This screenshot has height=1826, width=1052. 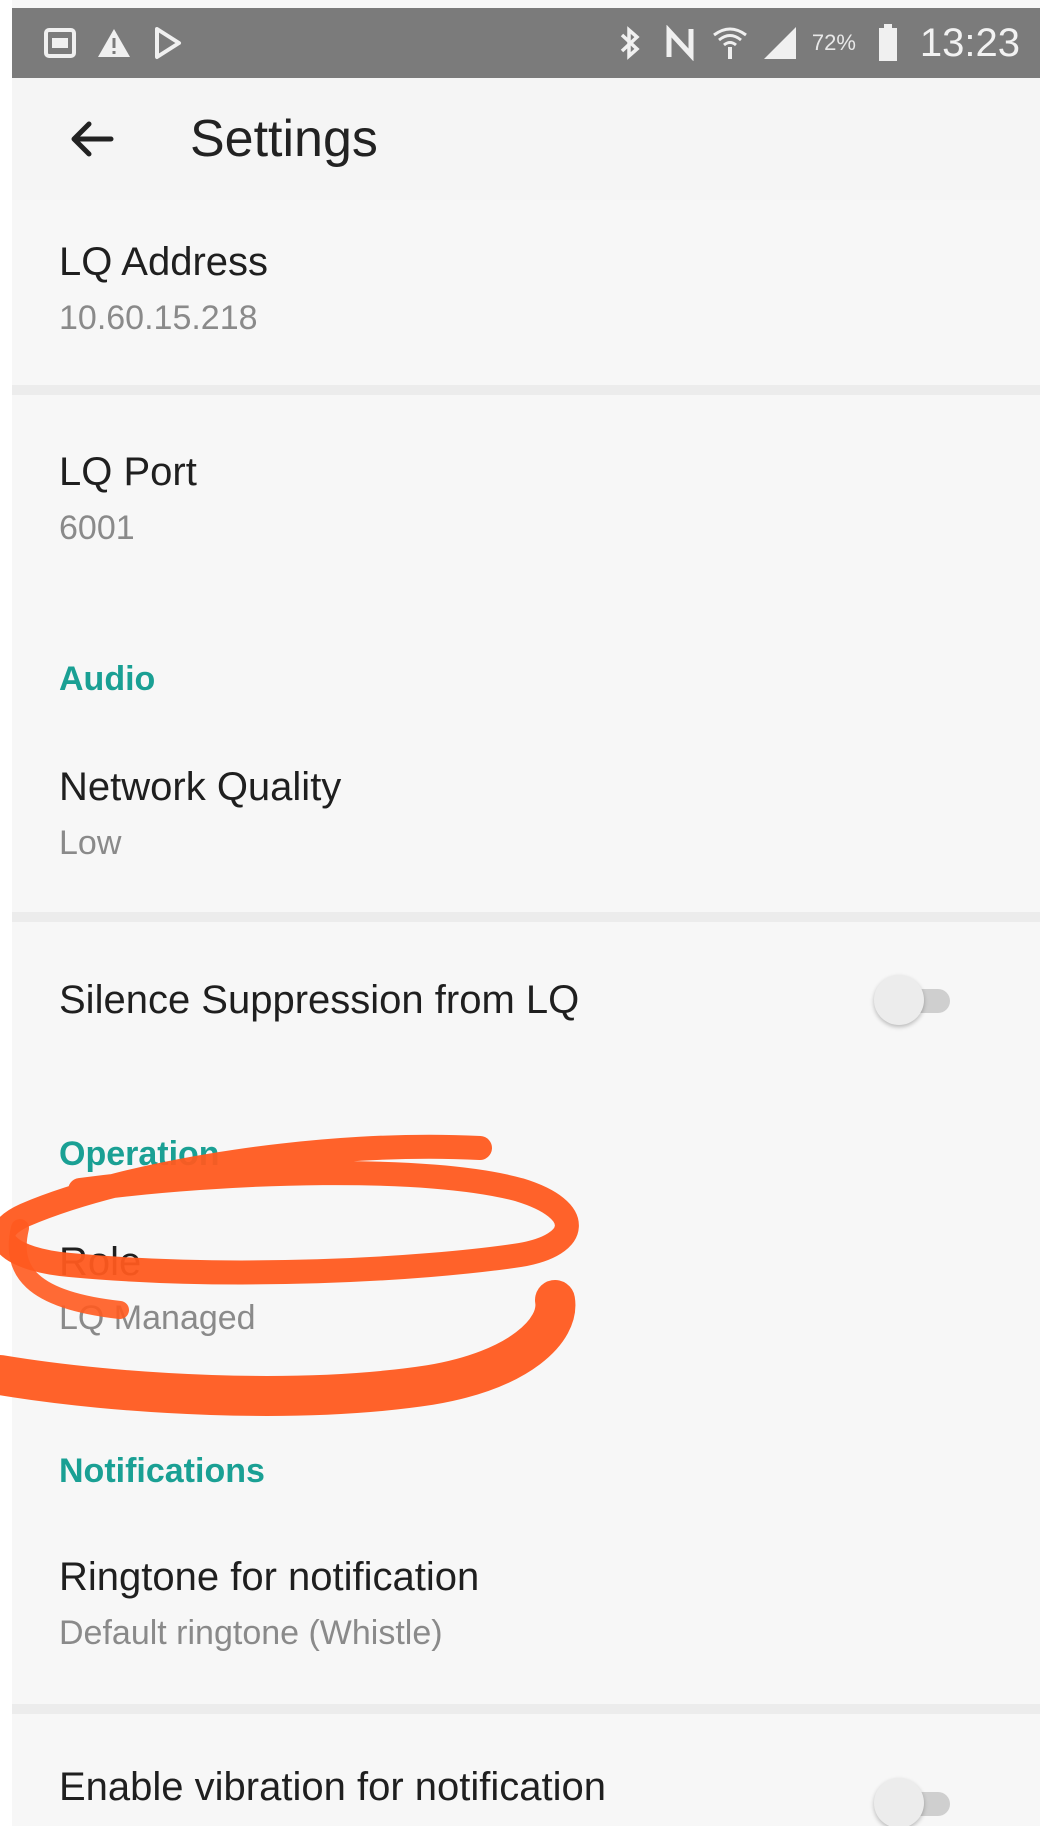 What do you see at coordinates (526, 289) in the screenshot?
I see `pref-lq-address: LQ Address 10.60.15.218` at bounding box center [526, 289].